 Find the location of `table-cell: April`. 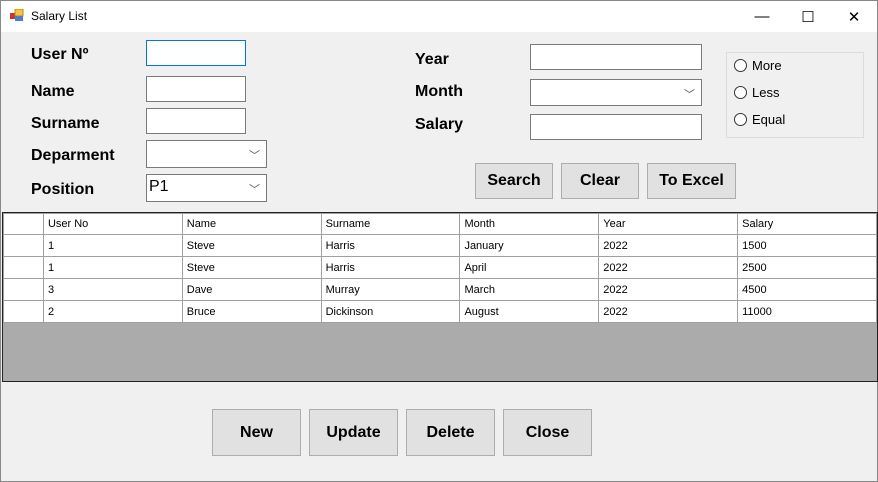

table-cell: April is located at coordinates (529, 267).